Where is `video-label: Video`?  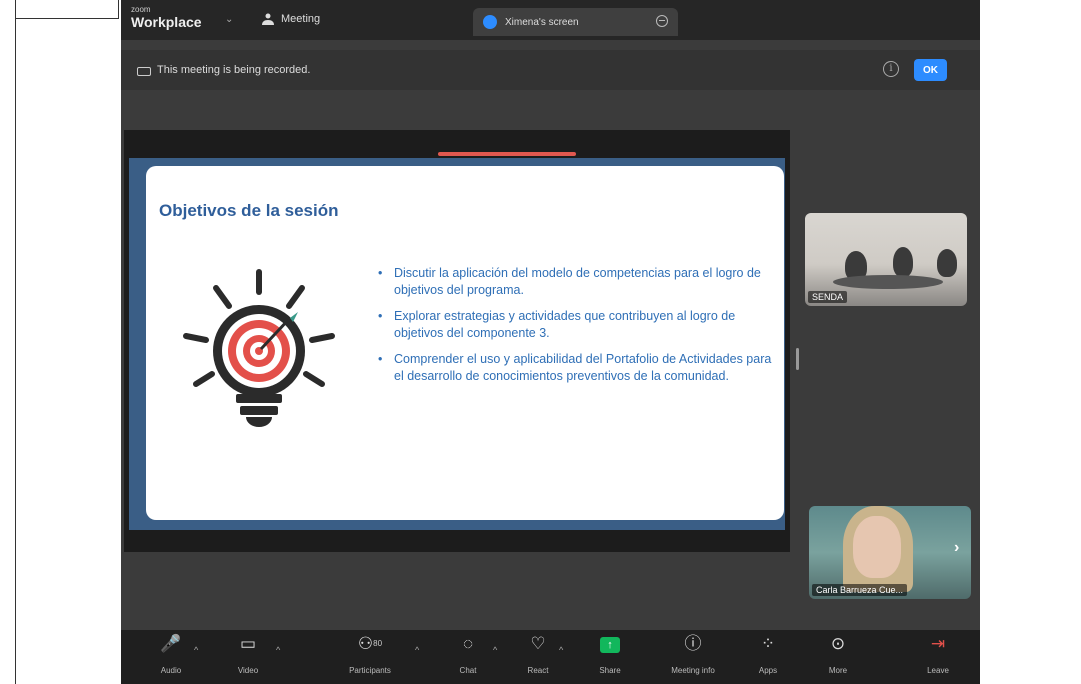 video-label: Video is located at coordinates (248, 670).